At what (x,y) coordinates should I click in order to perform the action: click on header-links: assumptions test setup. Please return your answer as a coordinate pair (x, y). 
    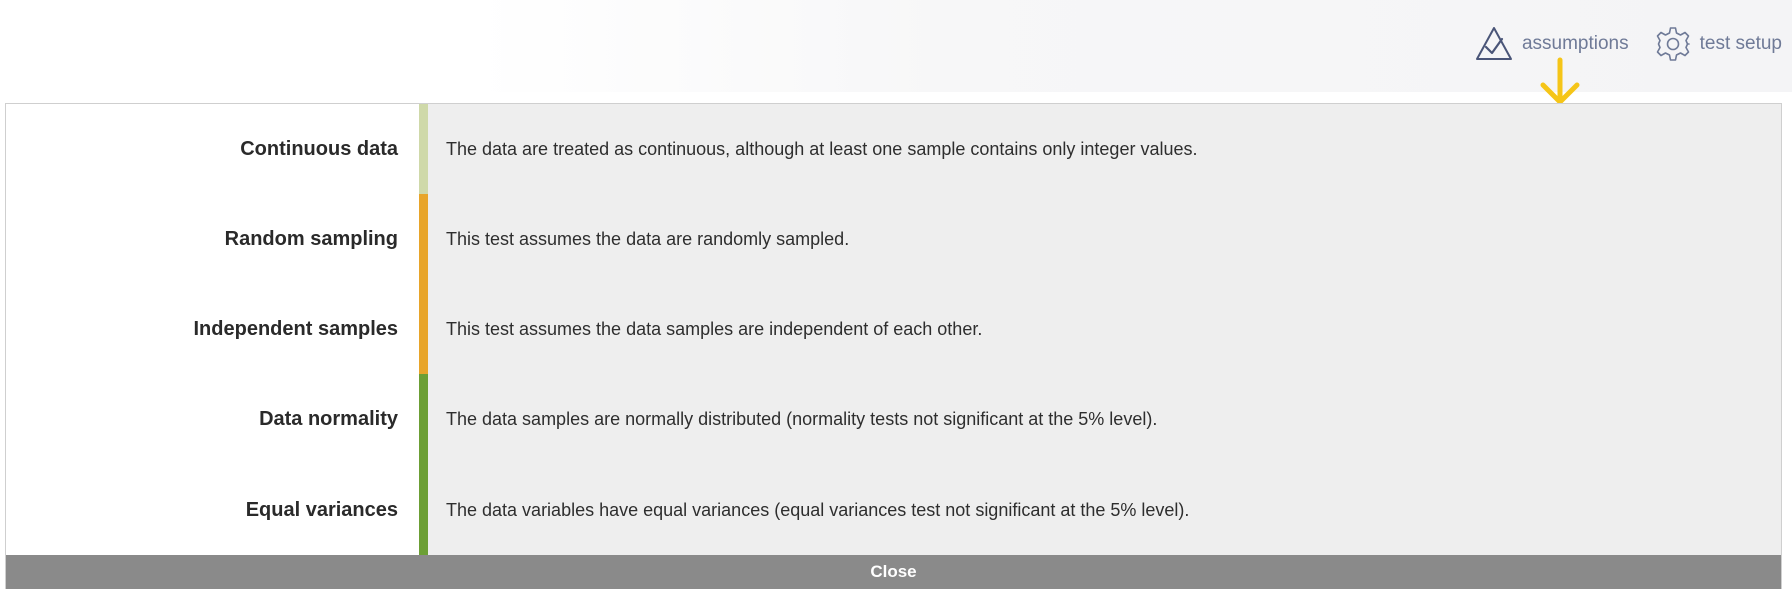
    Looking at the image, I should click on (1628, 44).